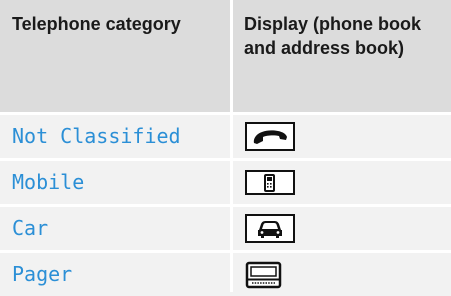  What do you see at coordinates (225, 136) in the screenshot?
I see `table-row: Not Classified` at bounding box center [225, 136].